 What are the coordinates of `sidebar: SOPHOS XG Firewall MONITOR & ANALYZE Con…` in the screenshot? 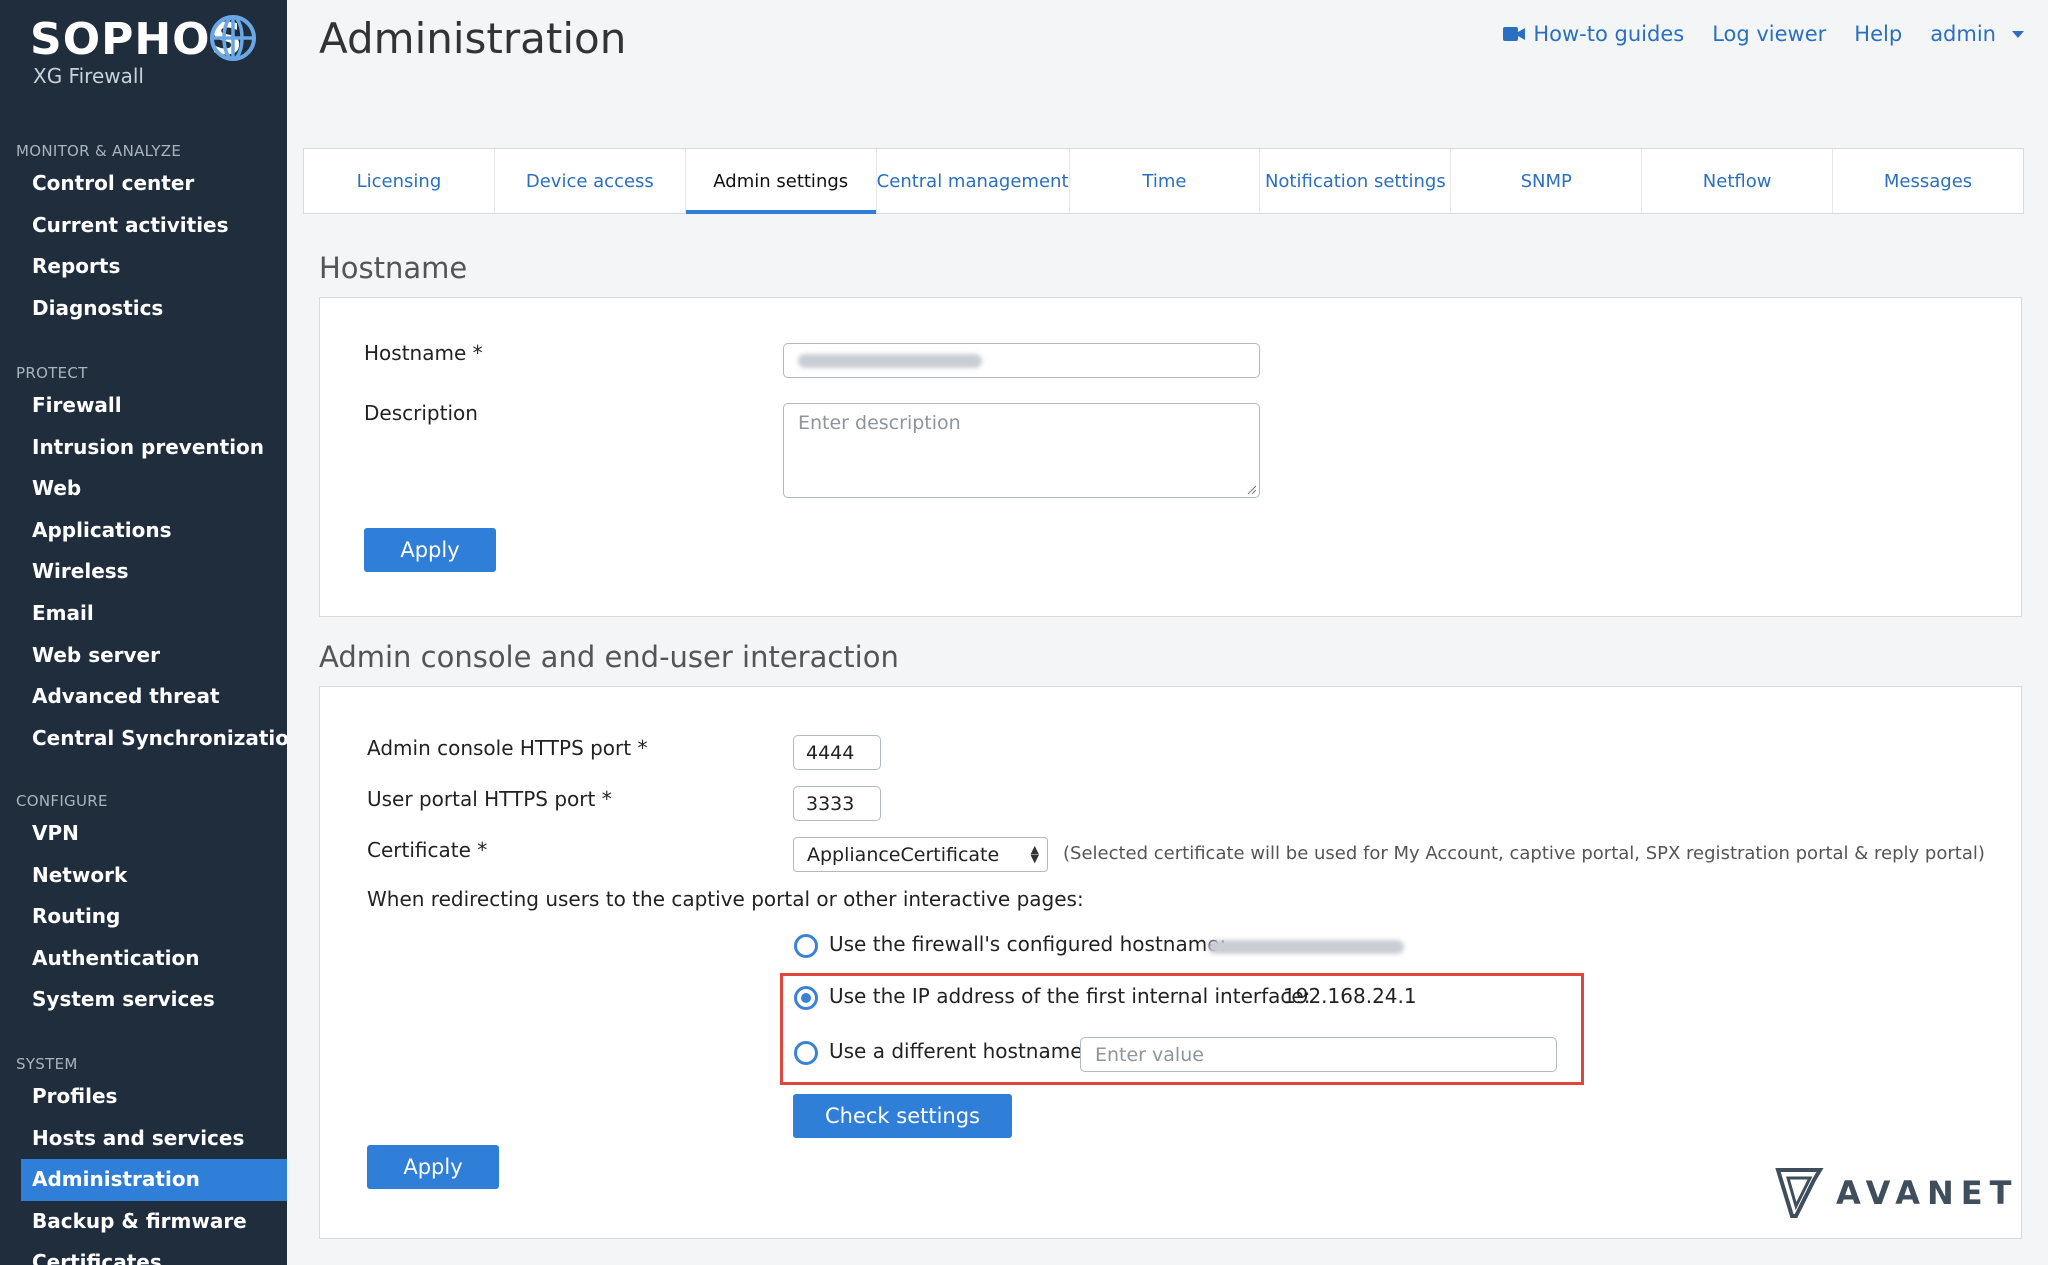 It's located at (143, 632).